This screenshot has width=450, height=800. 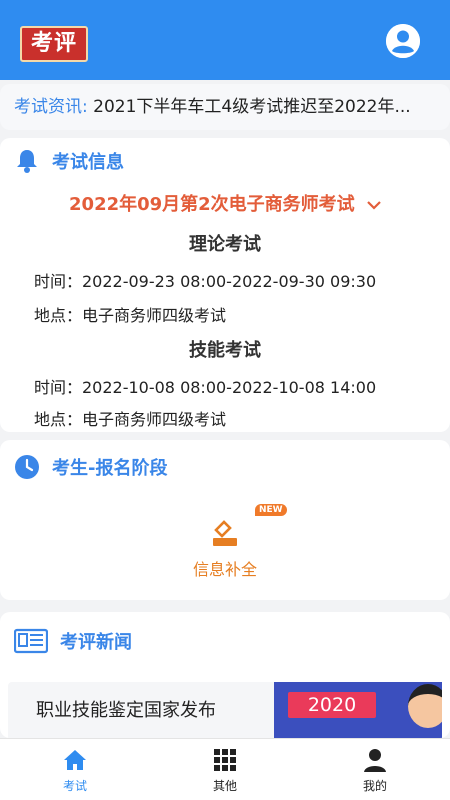 I want to click on exam-info-header: 考试信息, so click(x=69, y=161).